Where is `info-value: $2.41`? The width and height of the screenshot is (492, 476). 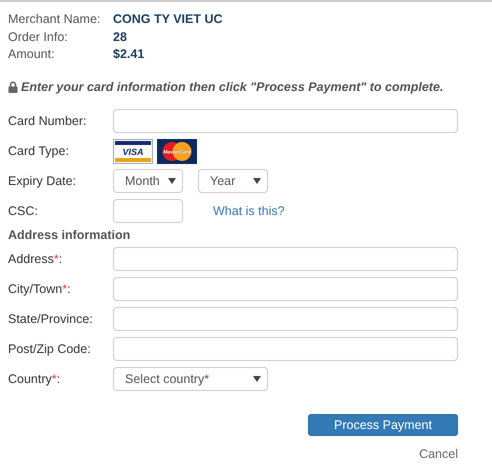
info-value: $2.41 is located at coordinates (128, 54).